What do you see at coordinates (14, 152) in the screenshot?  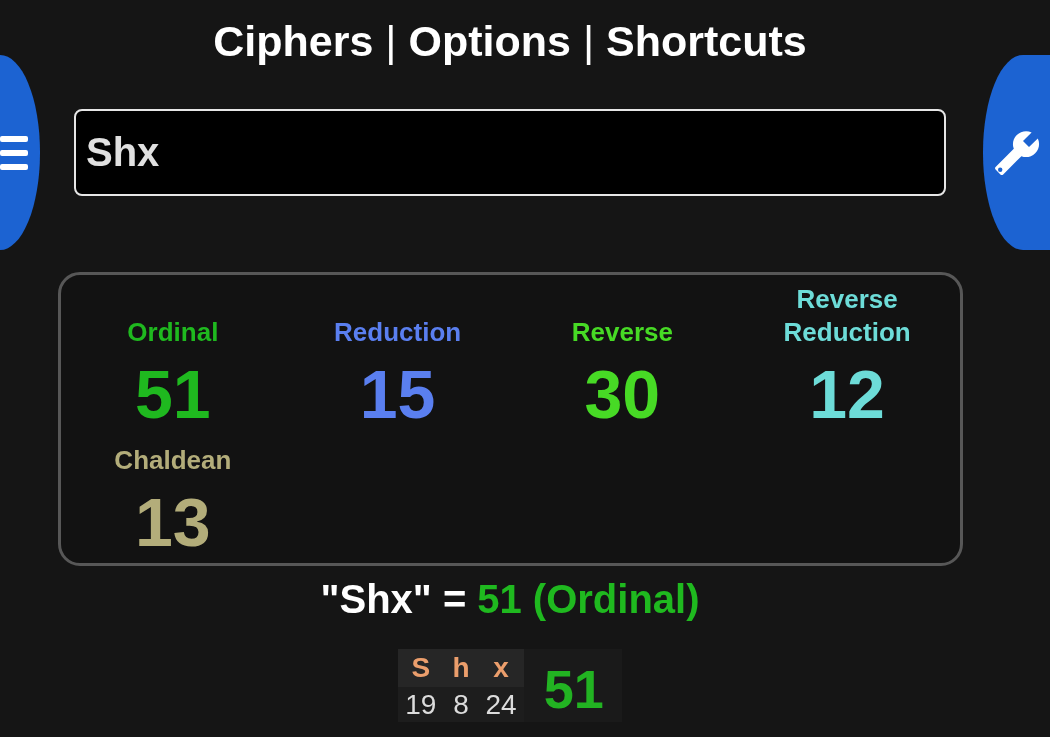 I see `menu-icon` at bounding box center [14, 152].